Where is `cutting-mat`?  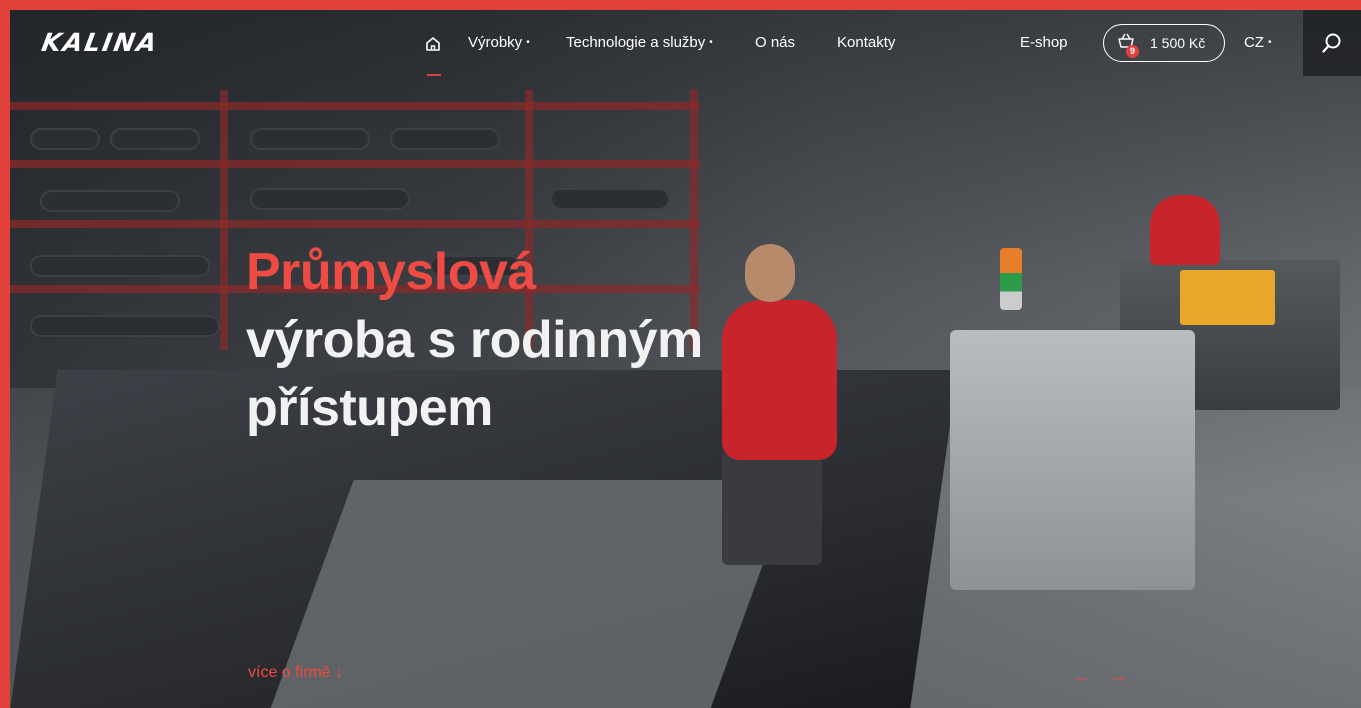
cutting-mat is located at coordinates (530, 594).